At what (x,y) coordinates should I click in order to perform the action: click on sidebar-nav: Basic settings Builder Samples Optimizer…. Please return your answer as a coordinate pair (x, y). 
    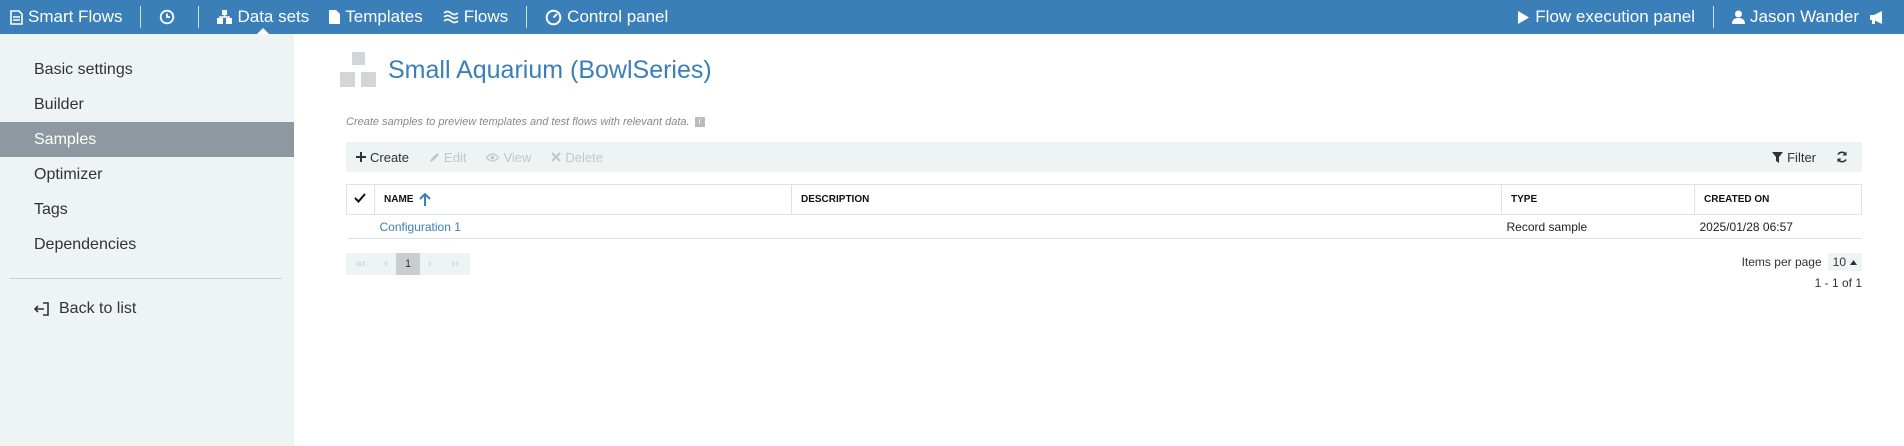
    Looking at the image, I should click on (147, 148).